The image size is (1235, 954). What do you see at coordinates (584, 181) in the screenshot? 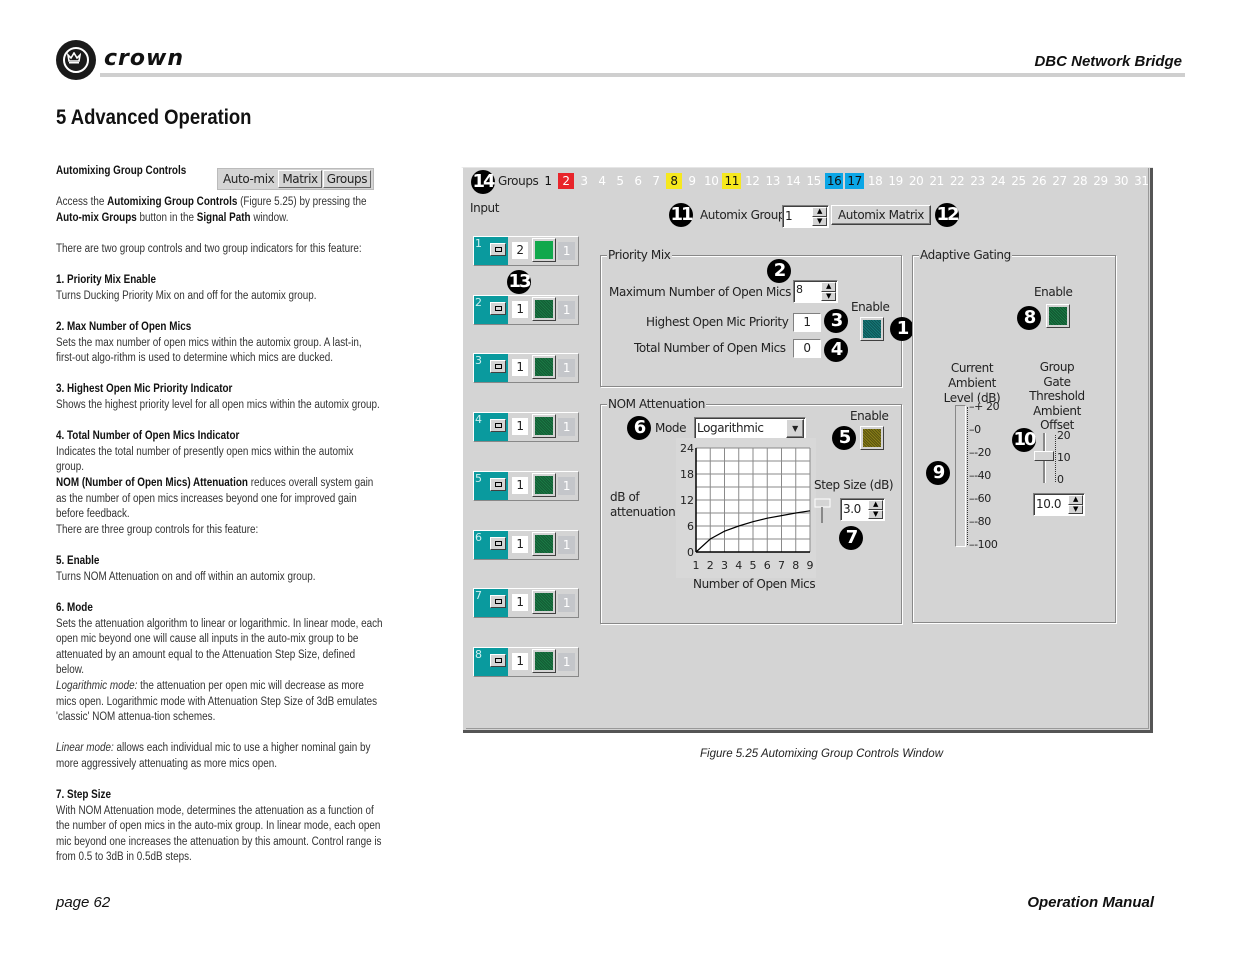
I see `group-3: 3` at bounding box center [584, 181].